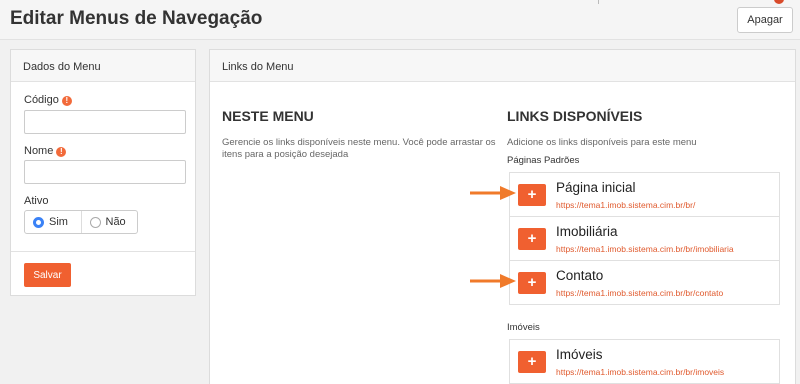 This screenshot has height=384, width=800. I want to click on radio-yes: Sim, so click(53, 222).